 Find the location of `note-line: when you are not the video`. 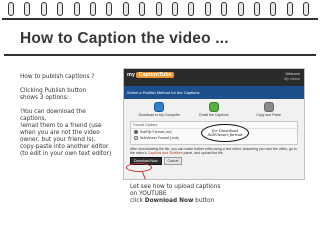

note-line: when you are not the video is located at coordinates (60, 133).